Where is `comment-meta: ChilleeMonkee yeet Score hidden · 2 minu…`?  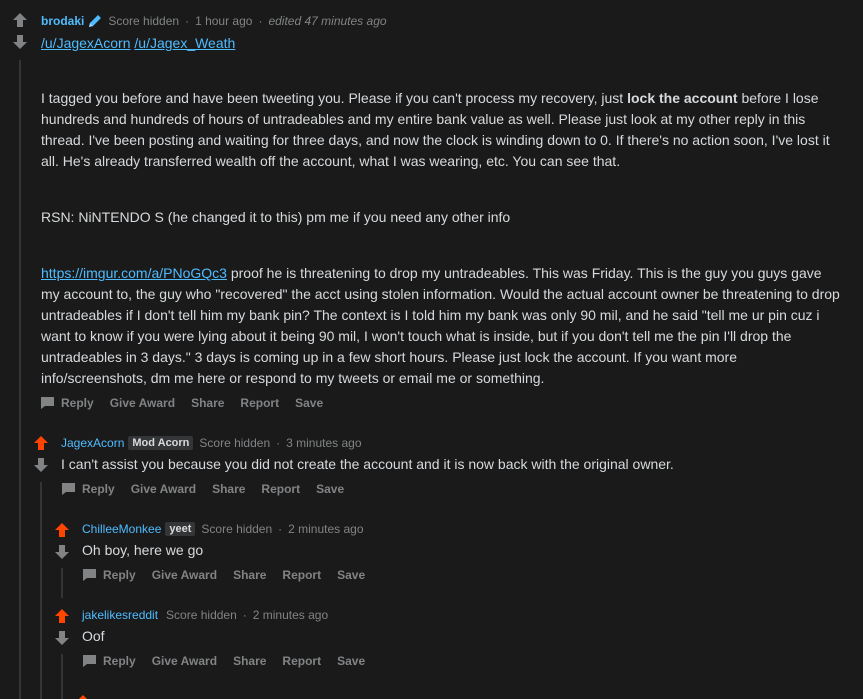
comment-meta: ChilleeMonkee yeet Score hidden · 2 minu… is located at coordinates (223, 529).